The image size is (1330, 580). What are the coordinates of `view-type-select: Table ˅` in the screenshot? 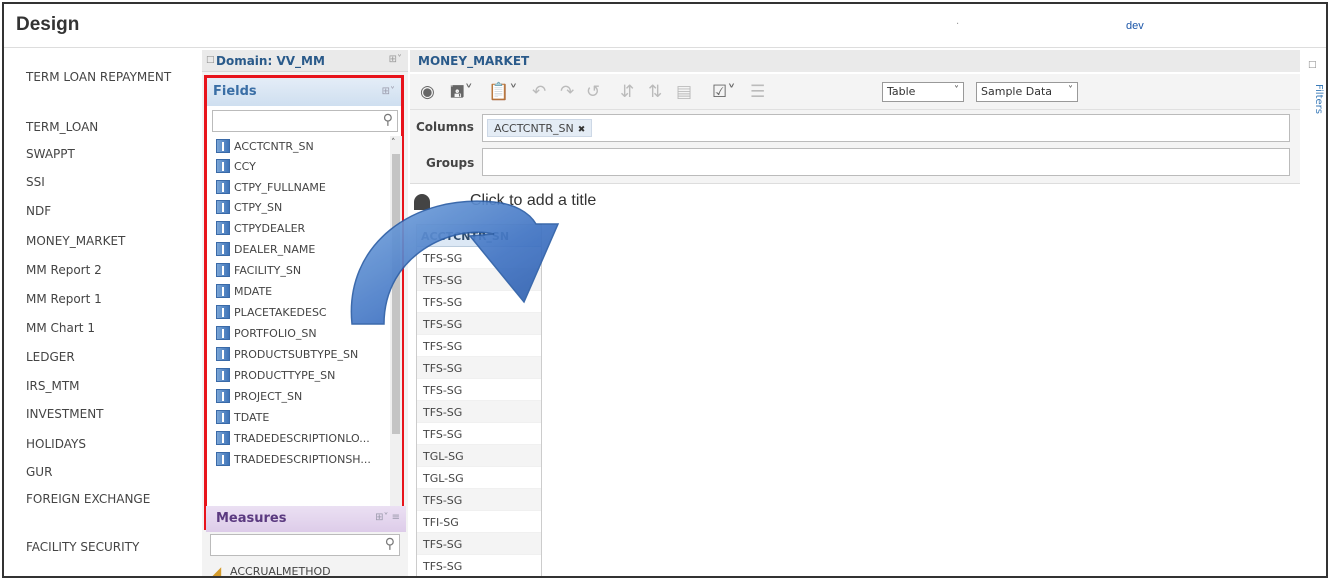 It's located at (923, 92).